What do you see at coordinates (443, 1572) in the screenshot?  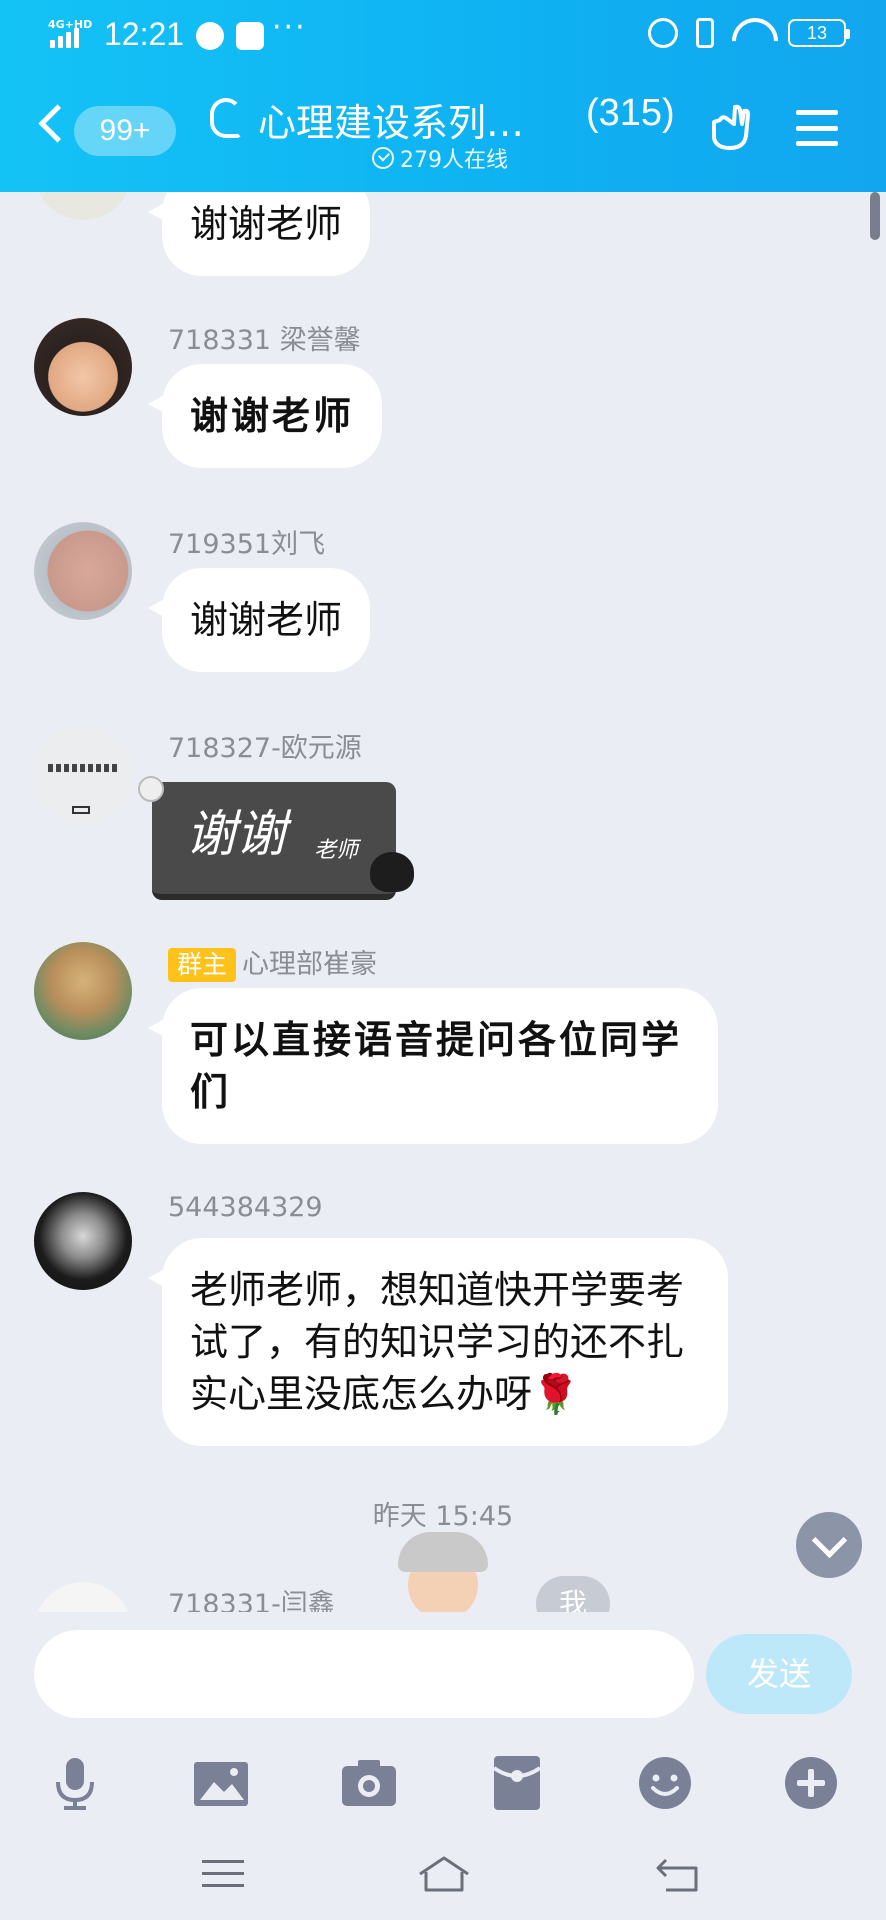 I see `character-sticker` at bounding box center [443, 1572].